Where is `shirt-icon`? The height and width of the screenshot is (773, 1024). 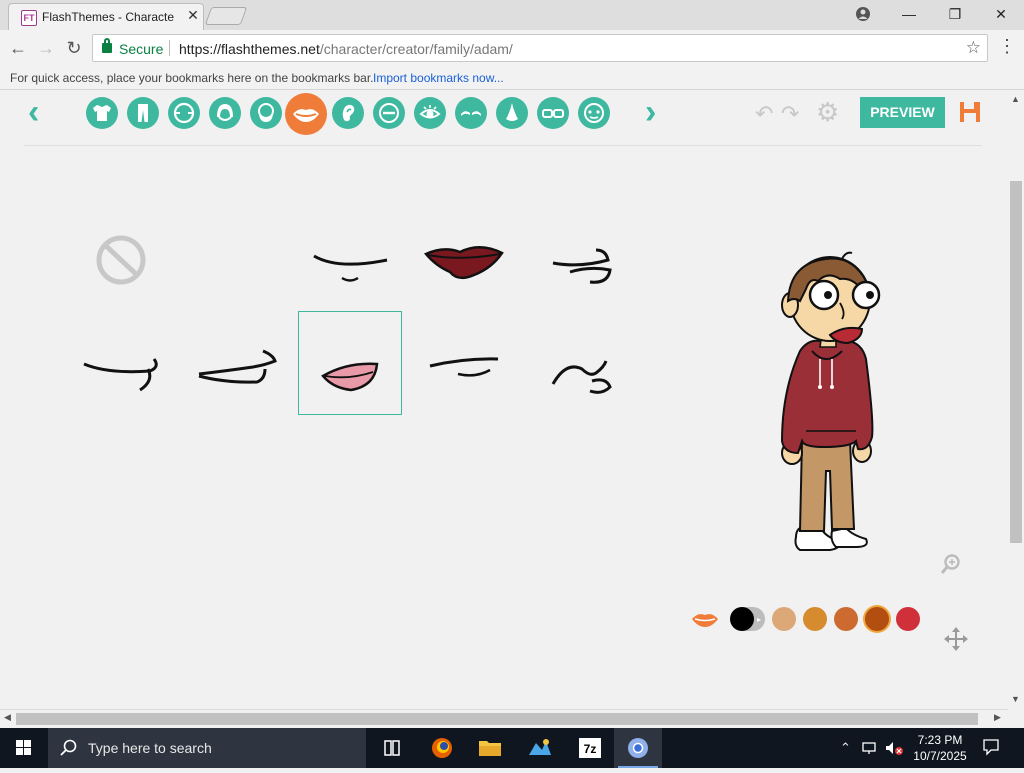 shirt-icon is located at coordinates (102, 113).